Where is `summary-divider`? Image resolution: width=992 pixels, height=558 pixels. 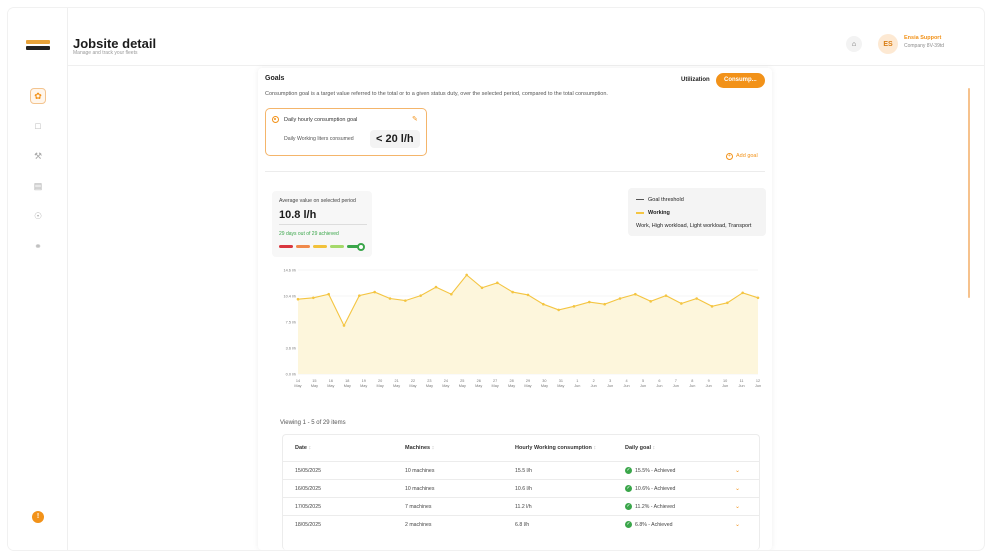 summary-divider is located at coordinates (323, 224).